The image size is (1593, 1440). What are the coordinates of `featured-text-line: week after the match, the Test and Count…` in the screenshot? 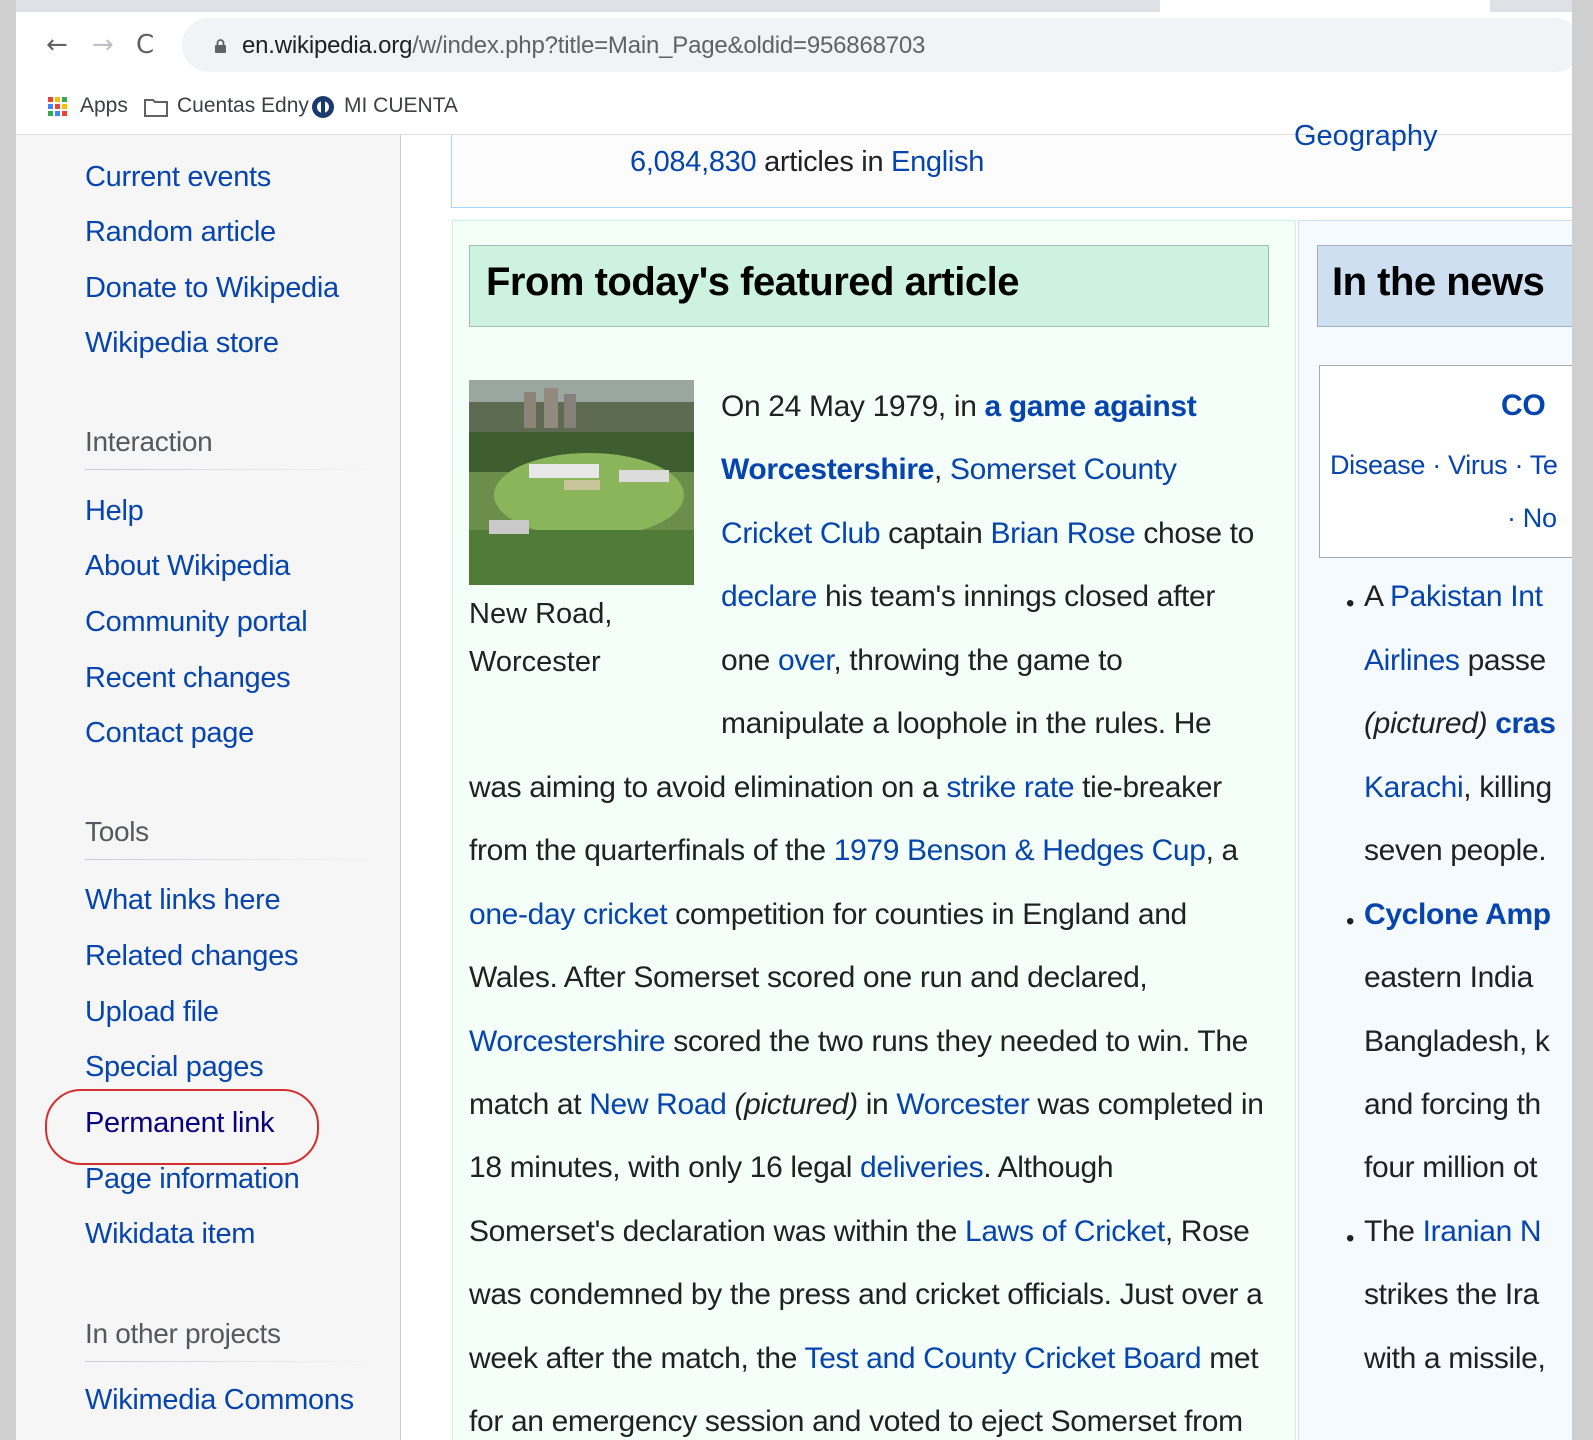 It's located at (864, 1359).